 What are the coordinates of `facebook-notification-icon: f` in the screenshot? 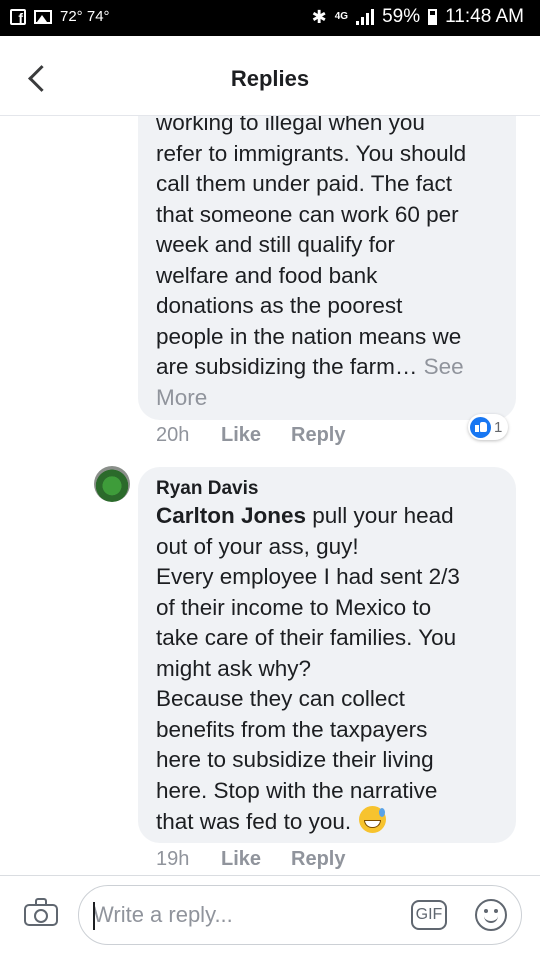 It's located at (18, 16).